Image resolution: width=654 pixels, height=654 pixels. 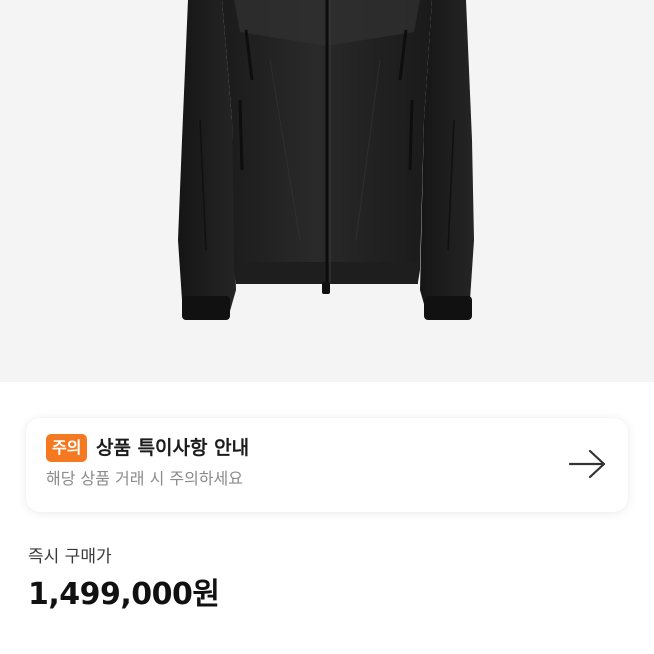 I want to click on instant-buy-price: 1,499,000원, so click(x=124, y=594).